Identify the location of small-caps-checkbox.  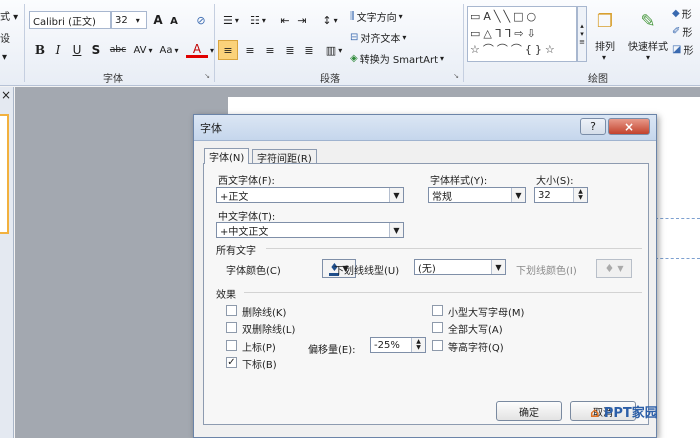
(437, 310).